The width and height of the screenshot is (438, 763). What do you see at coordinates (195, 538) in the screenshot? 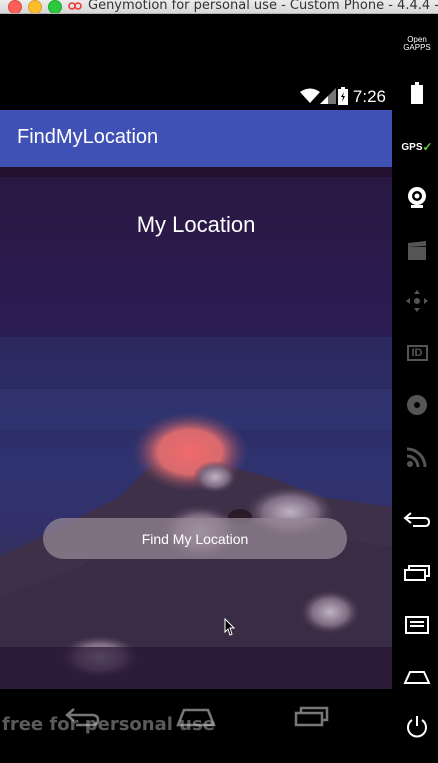
I see `find-my-location-button: Find My Location` at bounding box center [195, 538].